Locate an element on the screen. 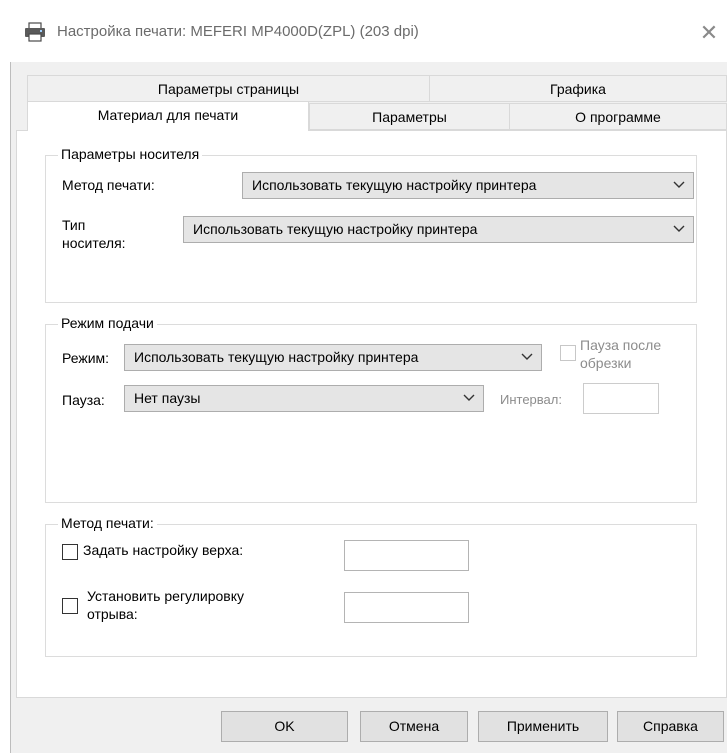 This screenshot has height=753, width=727. mode-select: Использовать текущую настройку принтера is located at coordinates (333, 357).